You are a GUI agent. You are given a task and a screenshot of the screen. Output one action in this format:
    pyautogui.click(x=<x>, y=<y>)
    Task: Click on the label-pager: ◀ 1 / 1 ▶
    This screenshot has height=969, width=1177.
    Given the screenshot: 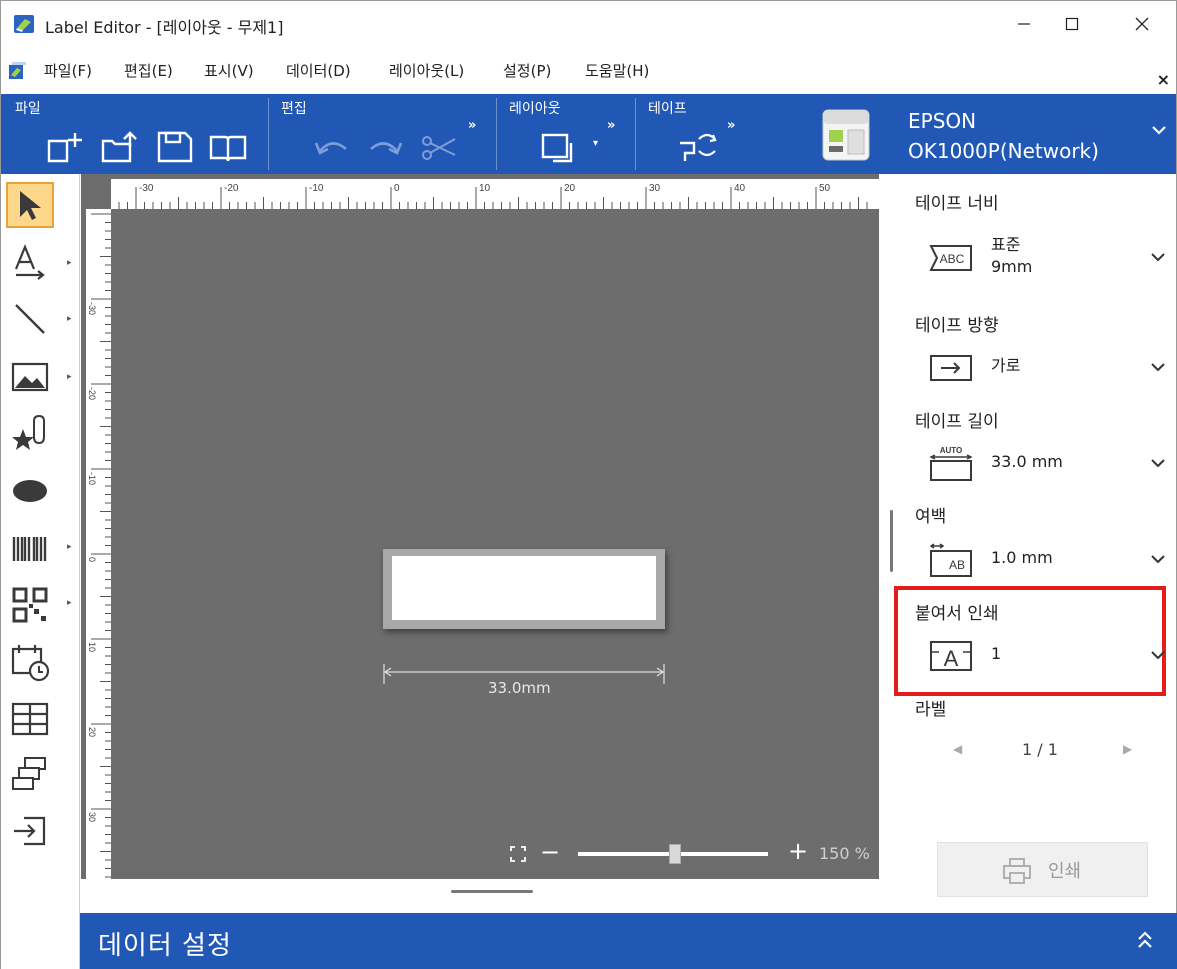 What is the action you would take?
    pyautogui.click(x=1045, y=751)
    